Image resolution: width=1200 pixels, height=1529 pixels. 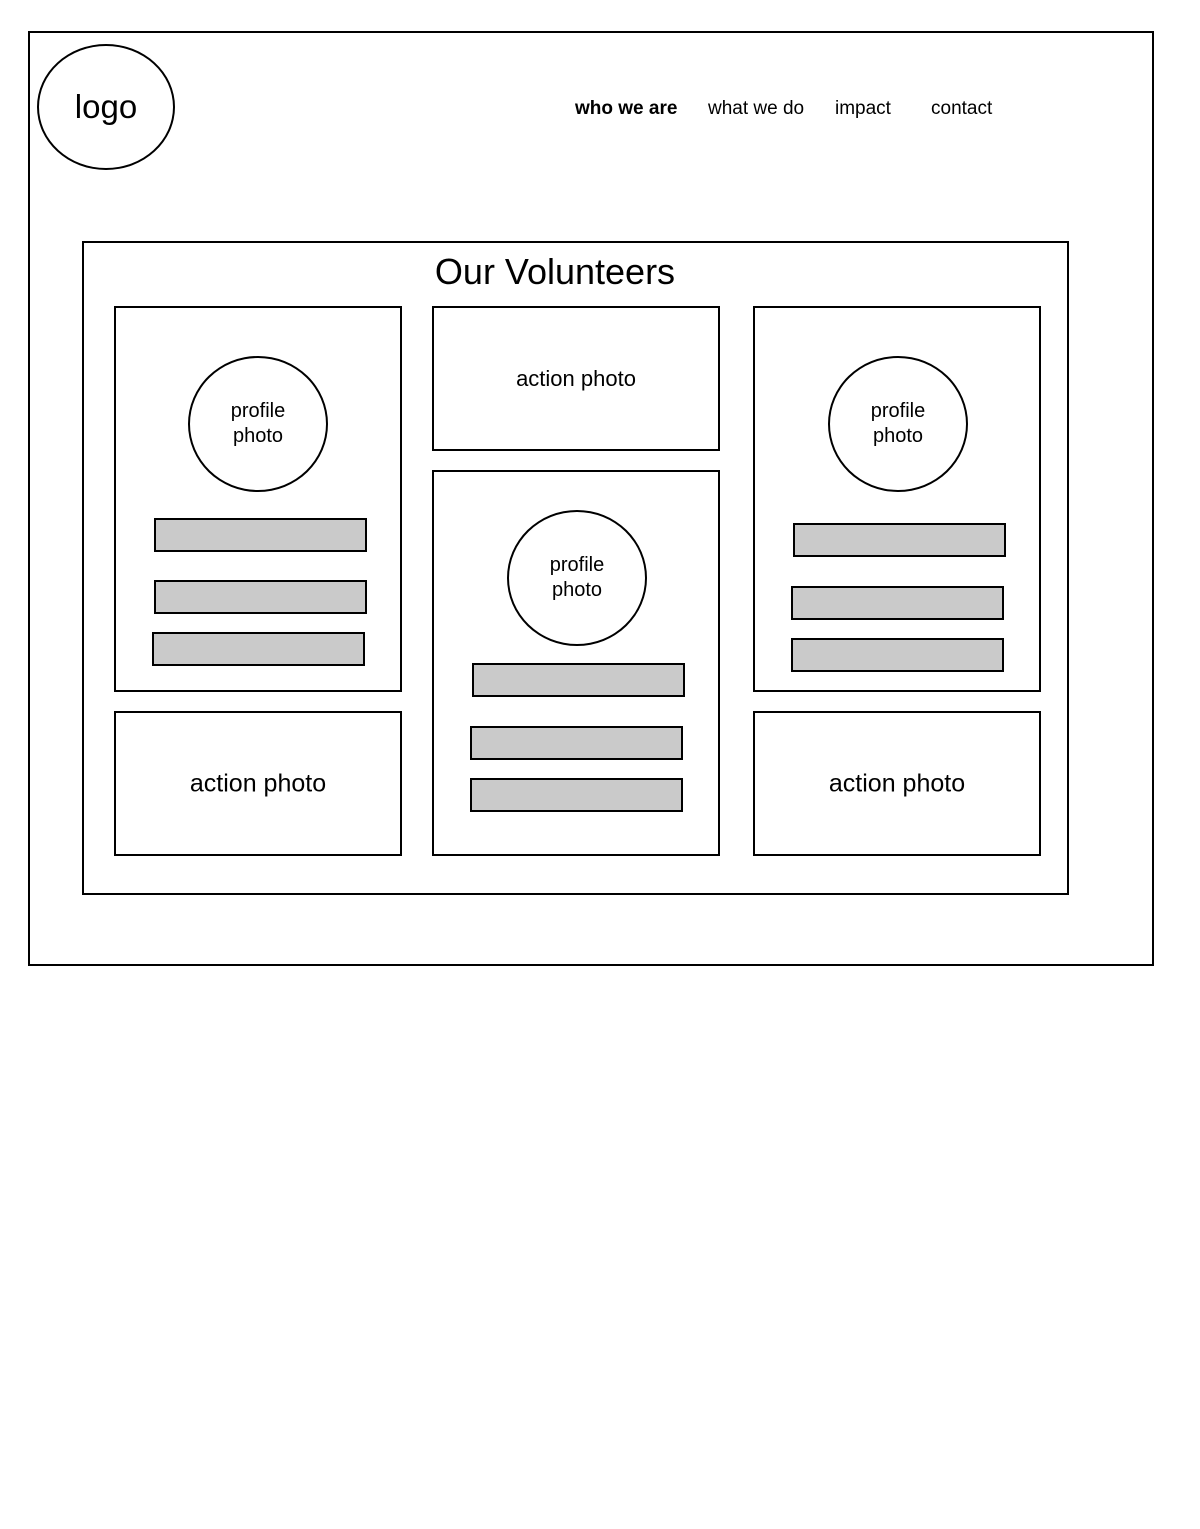 I want to click on section-title: Our Volunteers, so click(x=555, y=271).